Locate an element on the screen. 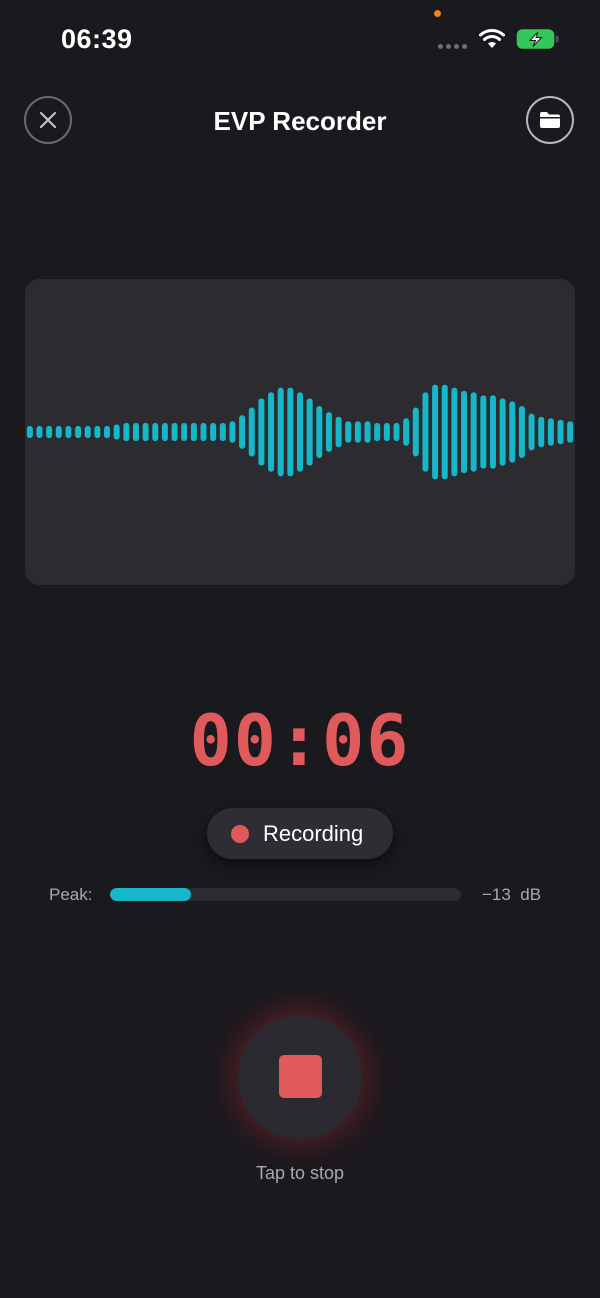 The width and height of the screenshot is (600, 1298). recording-status-badge: Recording is located at coordinates (300, 833).